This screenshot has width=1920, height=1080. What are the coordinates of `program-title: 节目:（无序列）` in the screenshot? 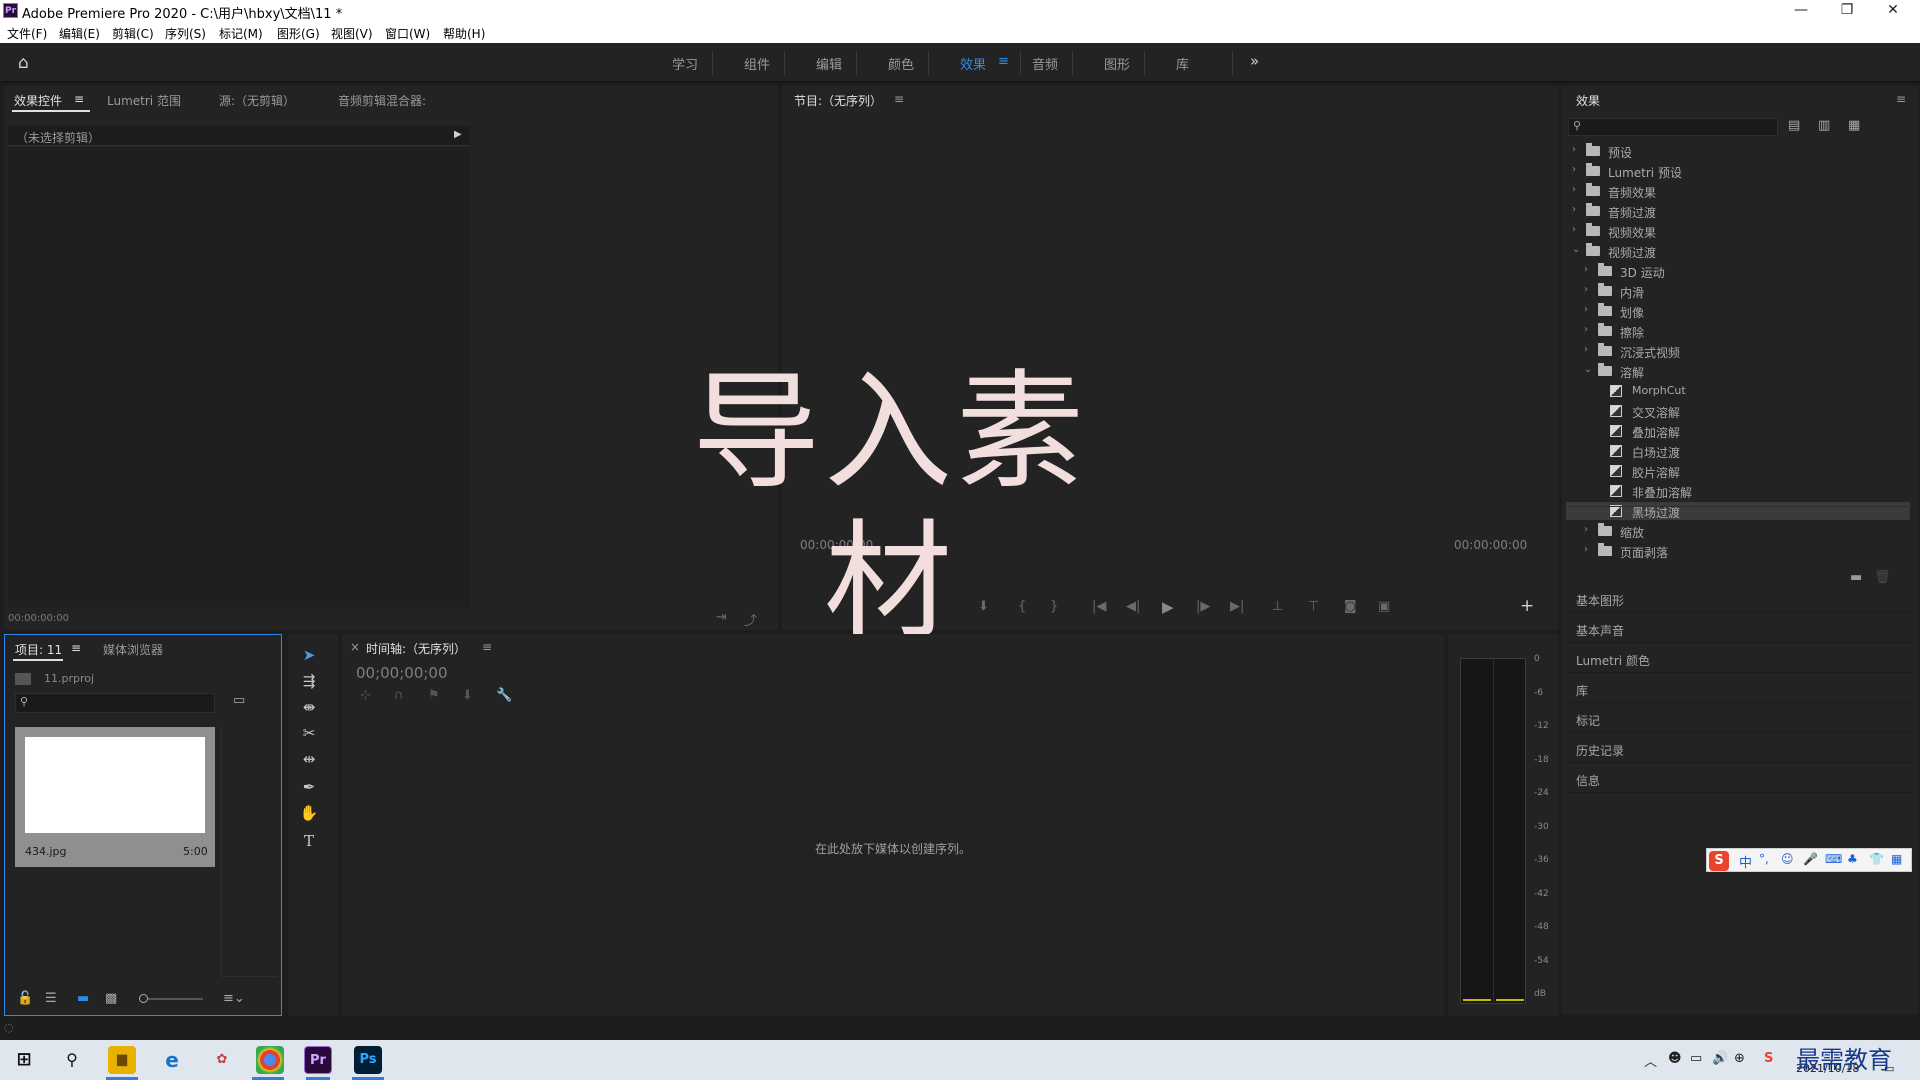 It's located at (838, 100).